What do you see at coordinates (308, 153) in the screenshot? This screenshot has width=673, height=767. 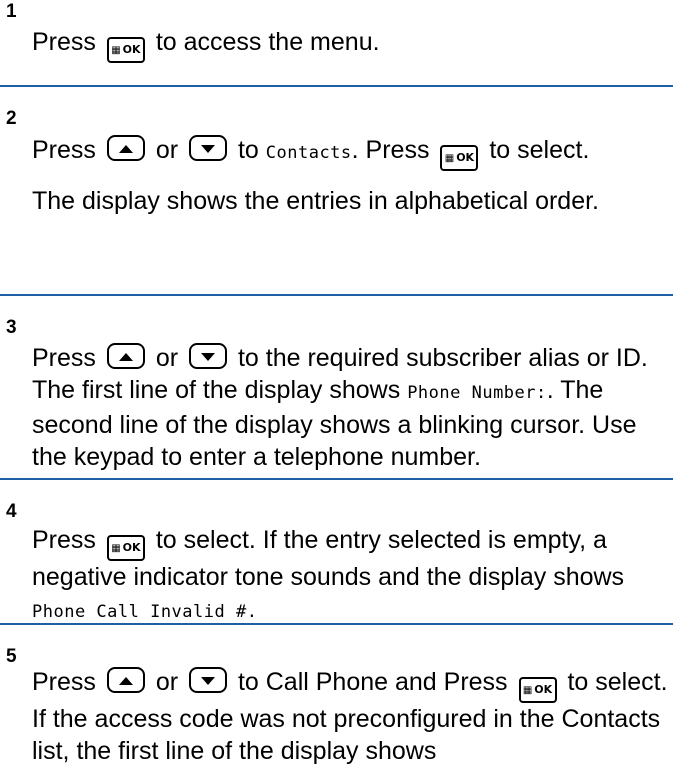 I see `contacts-display-text: Contacts` at bounding box center [308, 153].